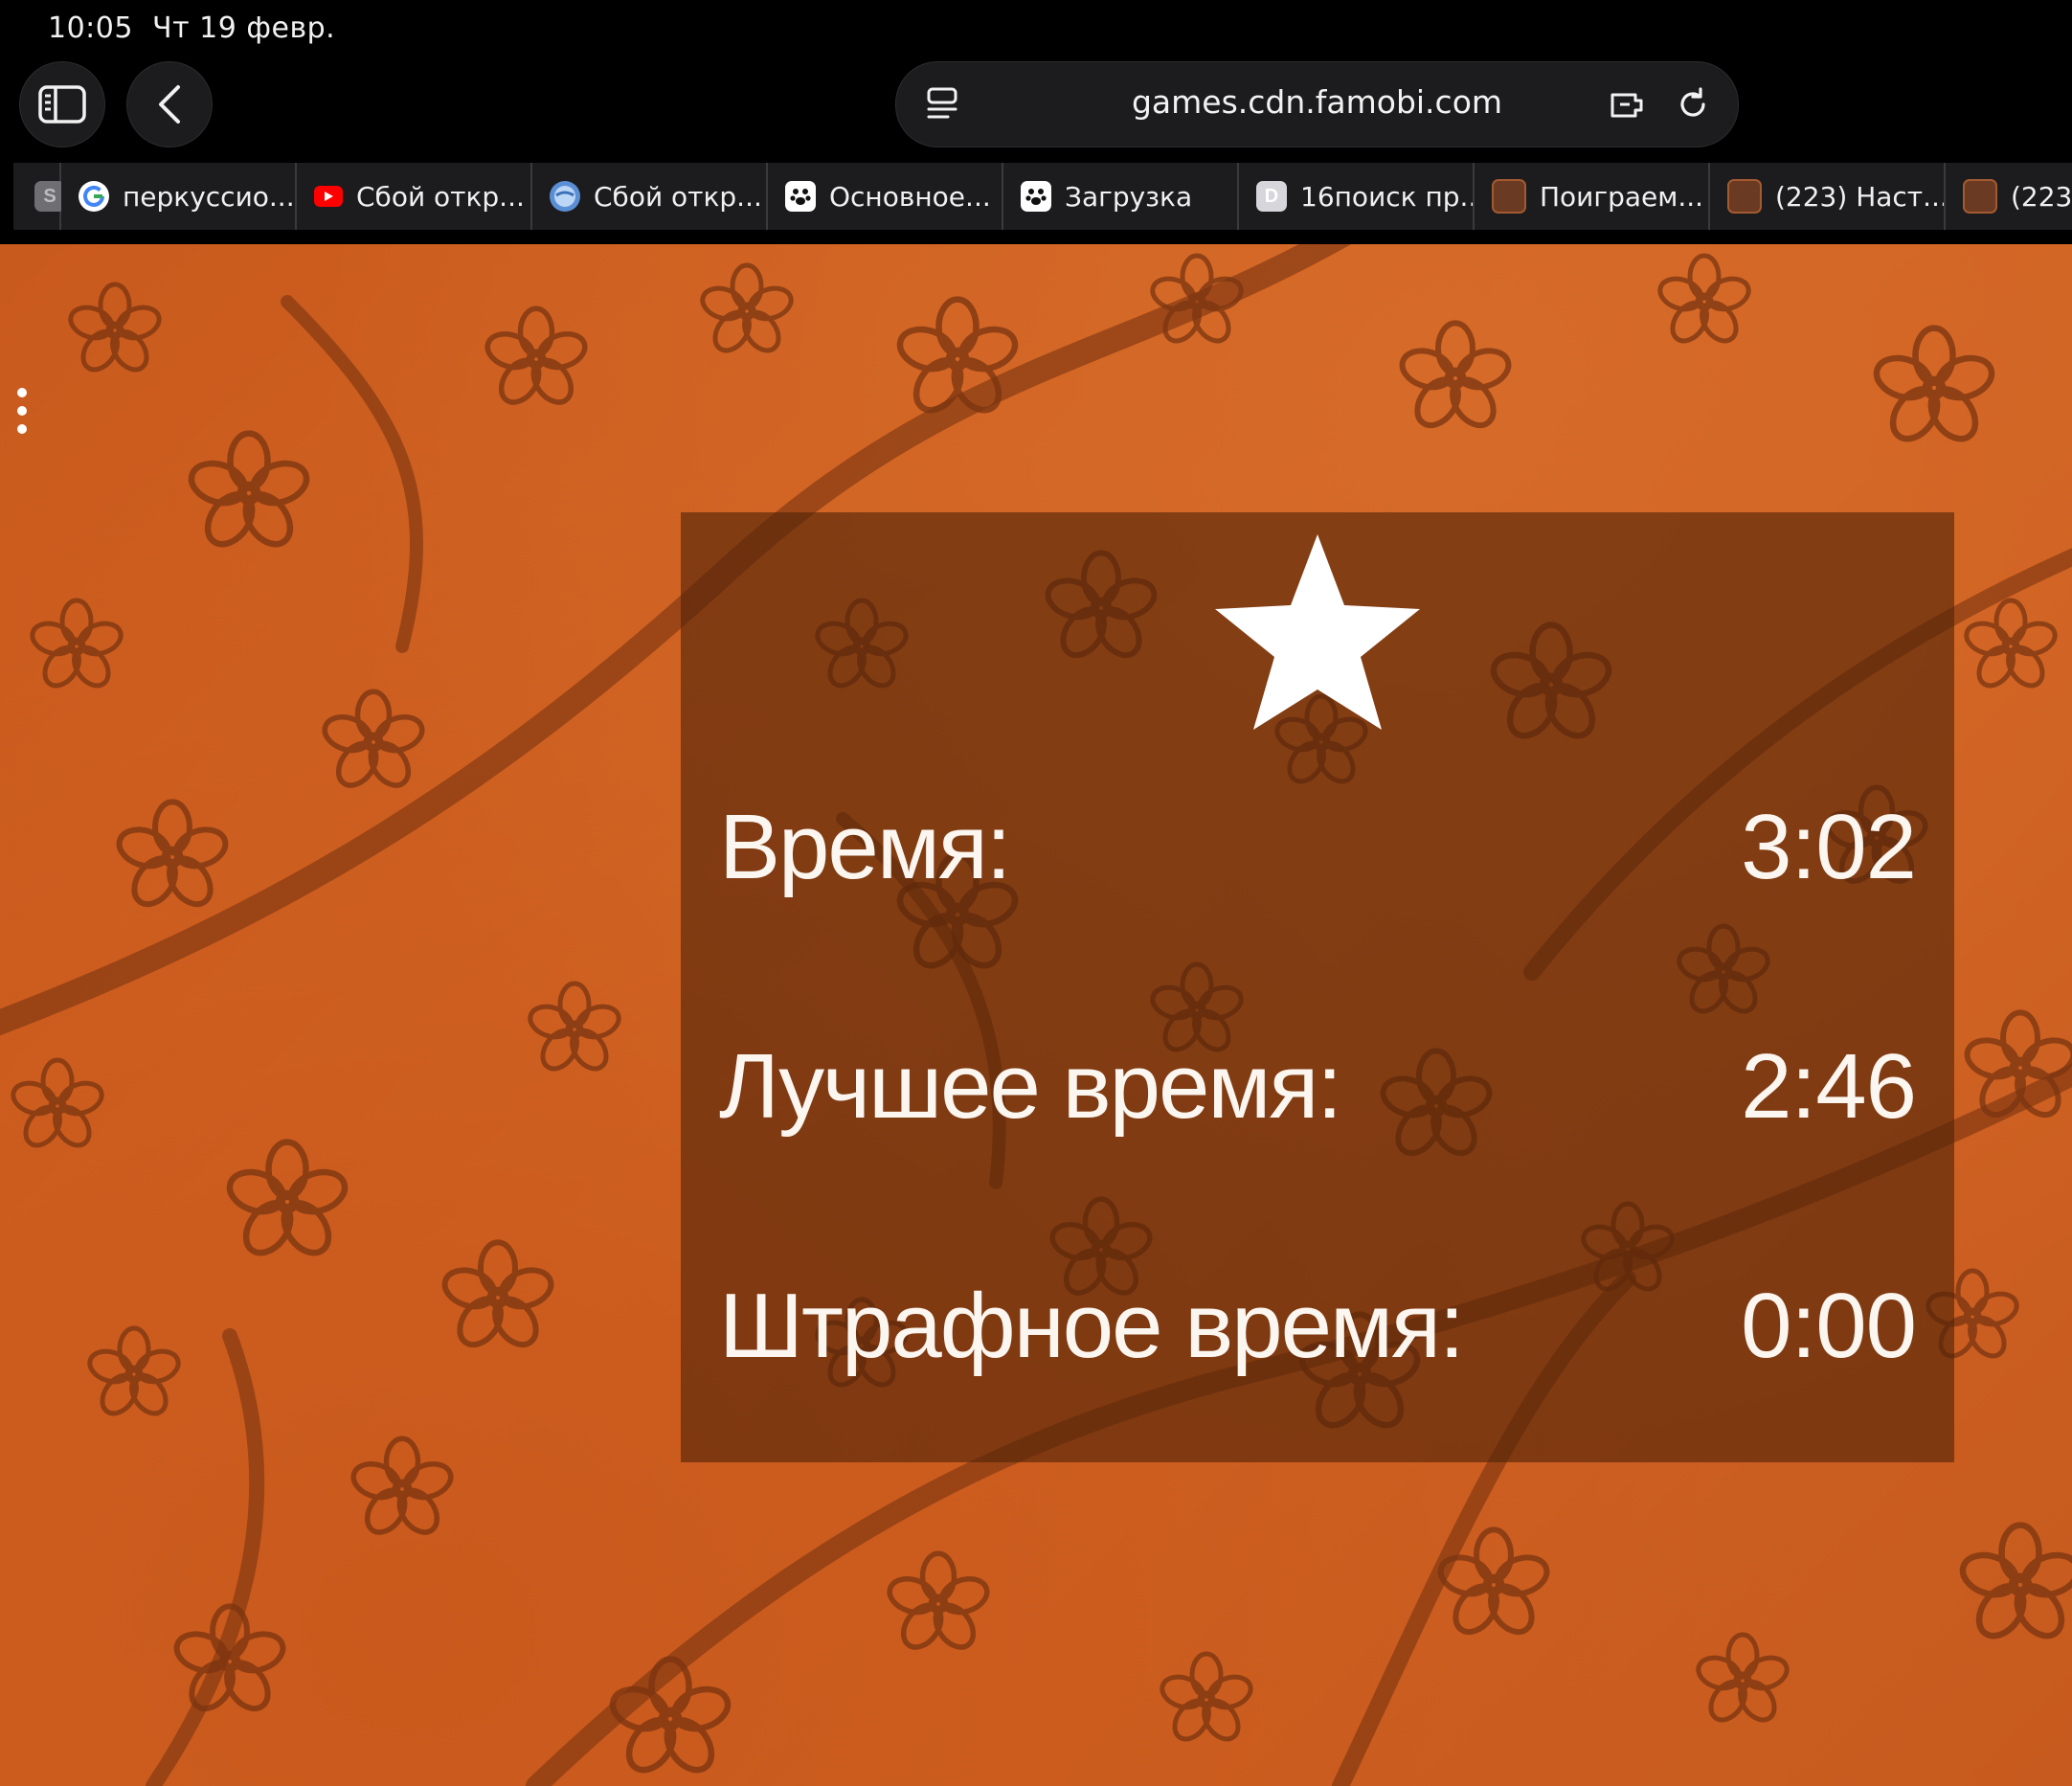 This screenshot has height=1786, width=2072. I want to click on globe-blue-icon, so click(565, 196).